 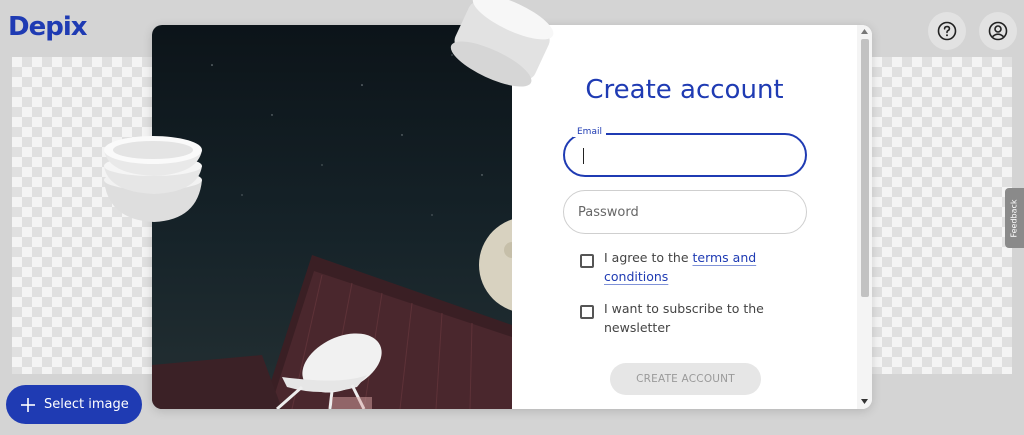 I want to click on newsletter-text: I want to subscribe to the newsletter, so click(x=684, y=318).